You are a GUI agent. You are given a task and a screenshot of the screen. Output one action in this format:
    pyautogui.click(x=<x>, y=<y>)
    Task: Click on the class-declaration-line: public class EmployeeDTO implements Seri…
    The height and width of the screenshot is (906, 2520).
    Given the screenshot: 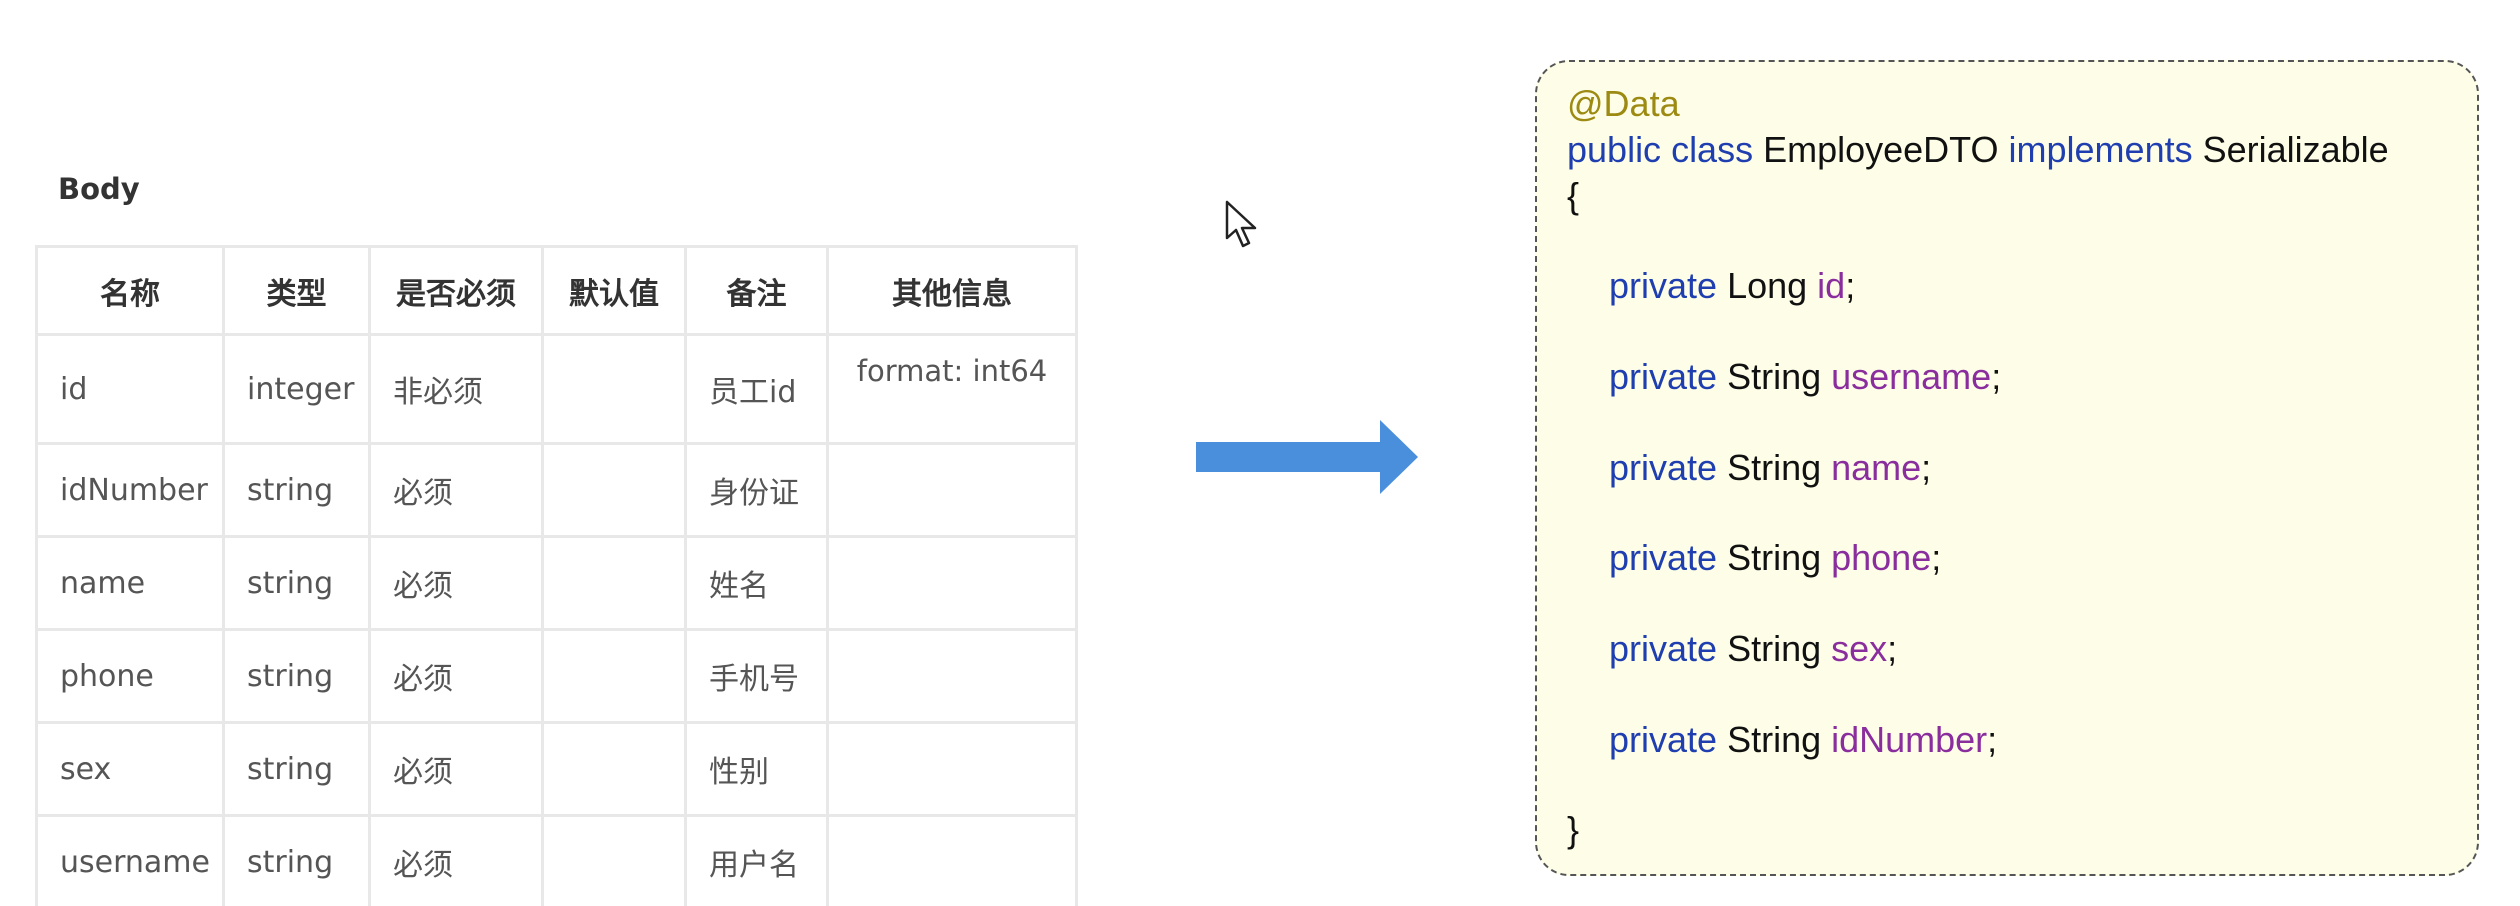 What is the action you would take?
    pyautogui.click(x=1978, y=150)
    